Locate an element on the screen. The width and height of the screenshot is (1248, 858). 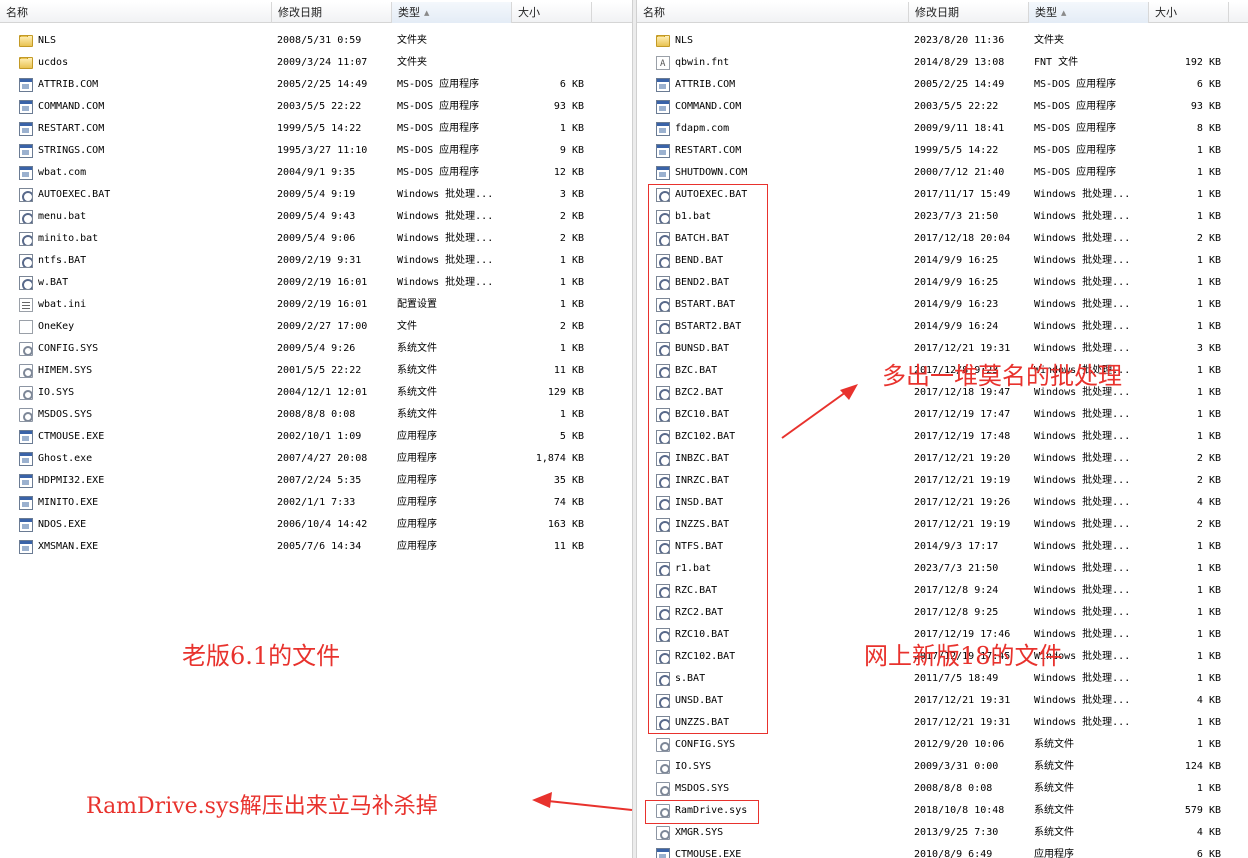
file-name: fdapm.com is located at coordinates (702, 128).